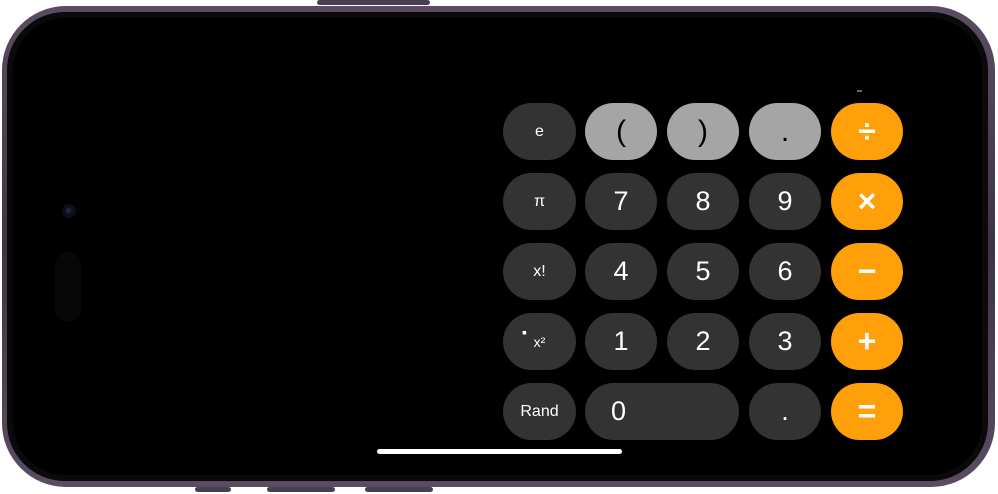 This screenshot has width=998, height=494. I want to click on close-paren-label: ), so click(703, 131).